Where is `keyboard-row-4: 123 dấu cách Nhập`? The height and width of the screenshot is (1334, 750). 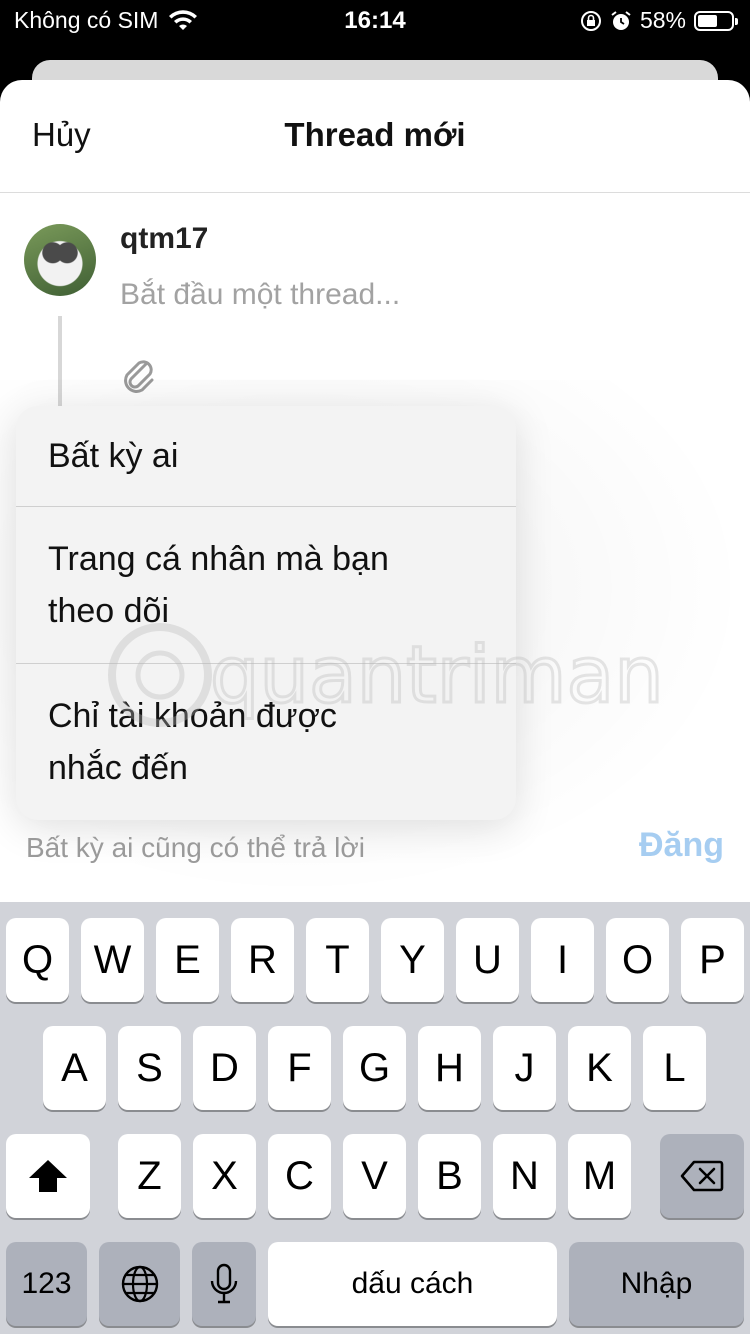 keyboard-row-4: 123 dấu cách Nhập is located at coordinates (375, 1285).